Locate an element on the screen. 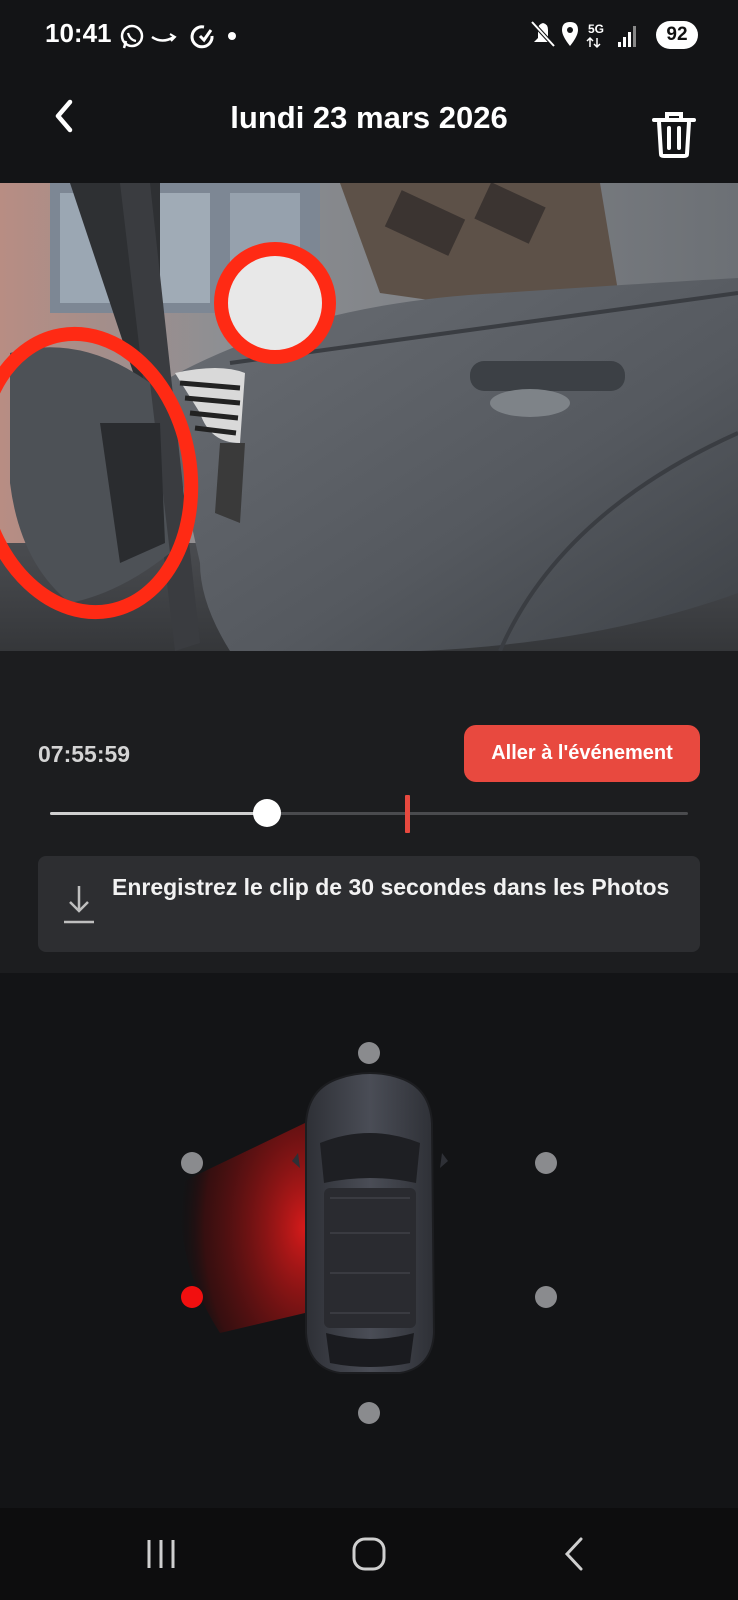  camera-dot-right-rear is located at coordinates (546, 1297).